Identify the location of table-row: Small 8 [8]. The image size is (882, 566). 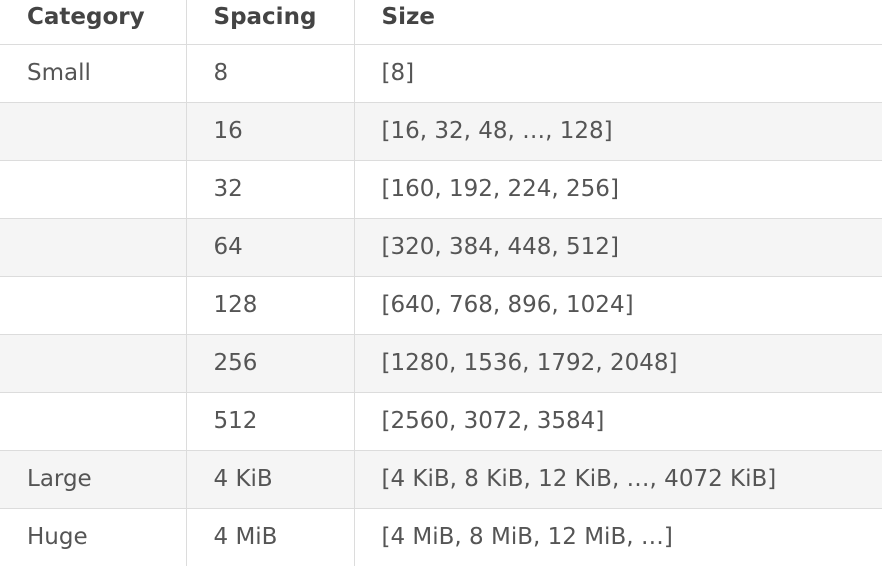
(441, 74).